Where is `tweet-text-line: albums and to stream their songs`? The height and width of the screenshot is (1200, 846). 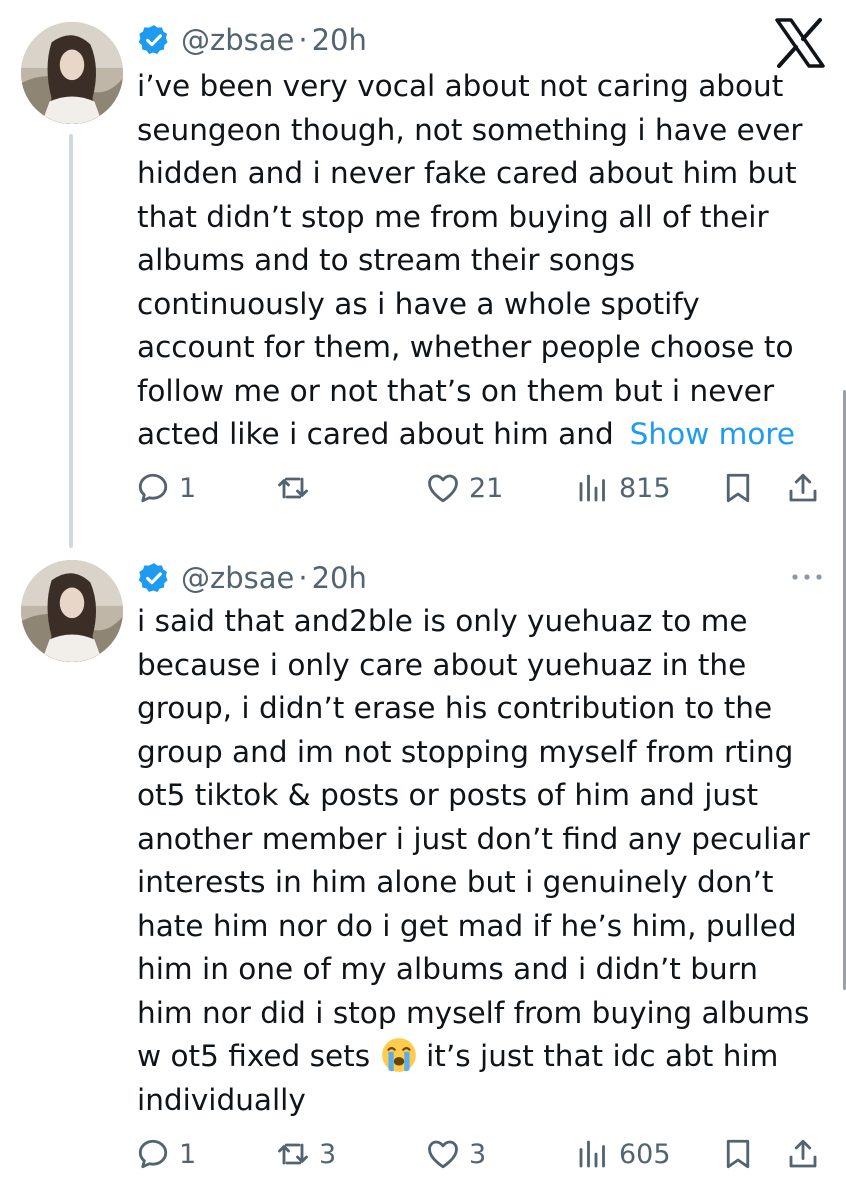 tweet-text-line: albums and to stream their songs is located at coordinates (386, 260).